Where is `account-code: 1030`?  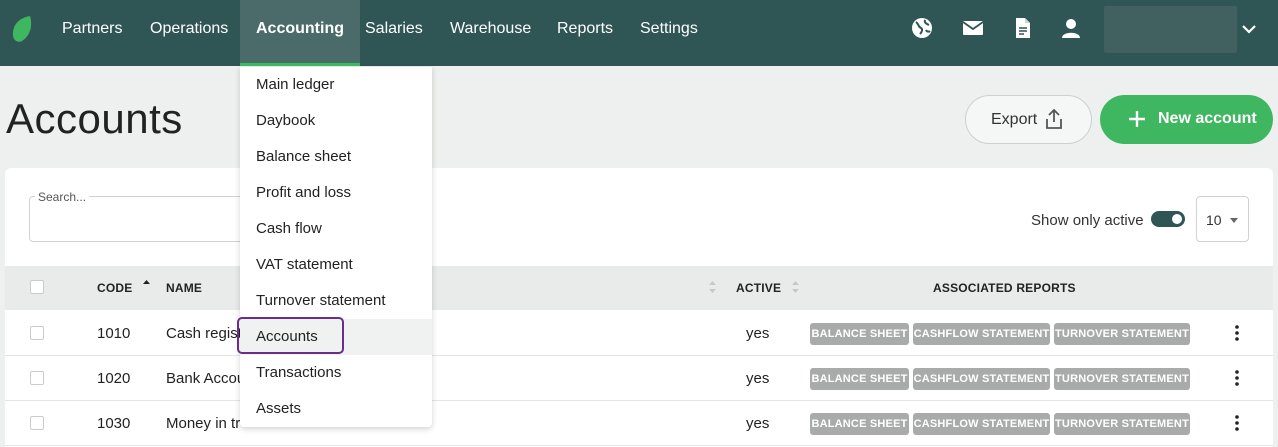
account-code: 1030 is located at coordinates (114, 423).